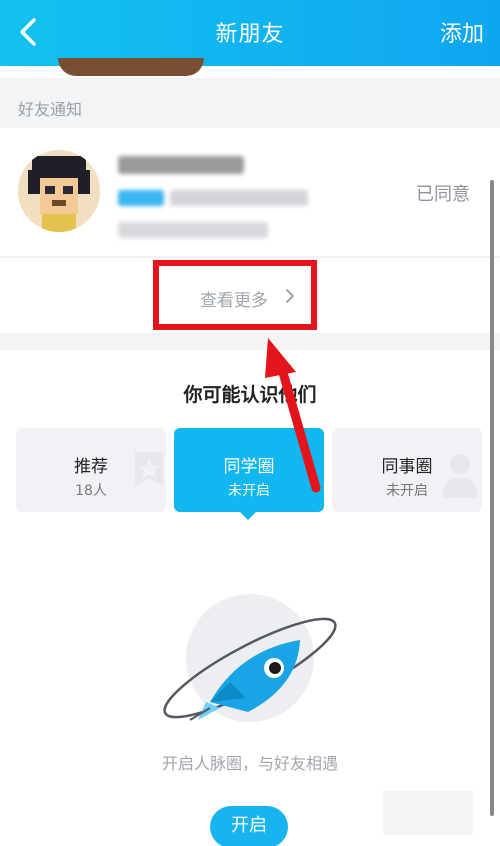  What do you see at coordinates (235, 295) in the screenshot?
I see `annotation-highlight-box` at bounding box center [235, 295].